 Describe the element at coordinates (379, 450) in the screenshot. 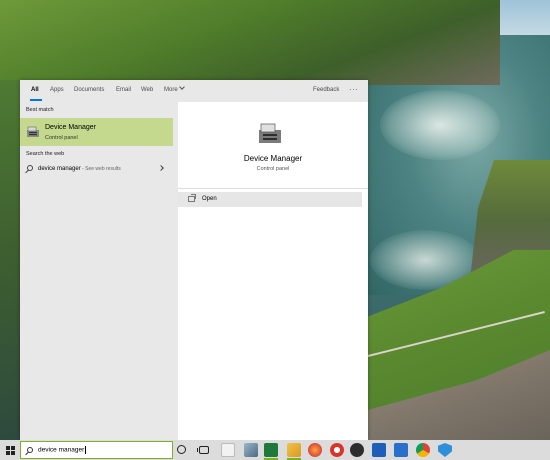

I see `outlook-icon` at that location.